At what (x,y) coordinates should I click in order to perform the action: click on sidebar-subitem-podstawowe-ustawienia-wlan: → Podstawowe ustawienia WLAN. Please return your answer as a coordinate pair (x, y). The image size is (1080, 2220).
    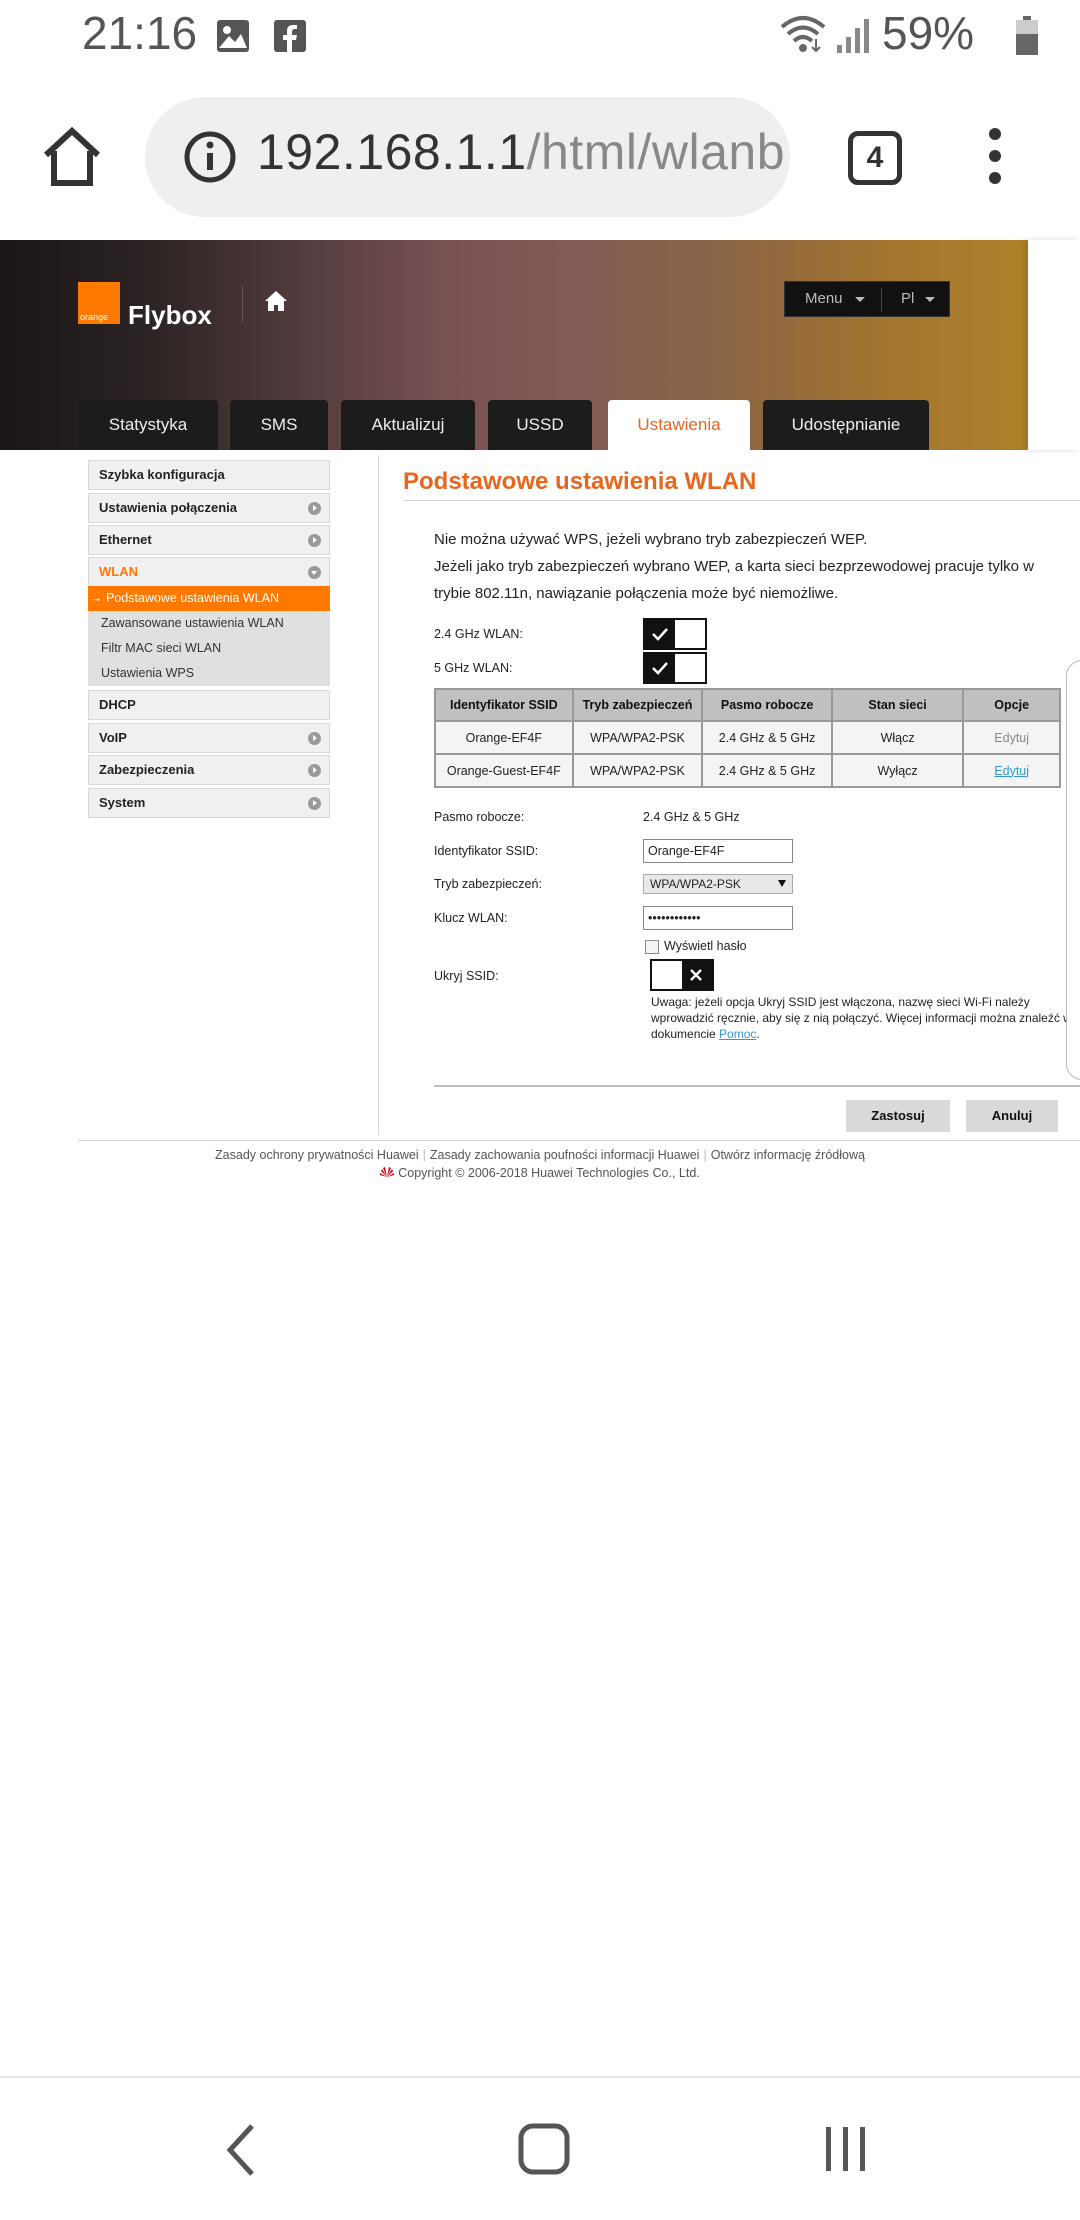
    Looking at the image, I should click on (209, 598).